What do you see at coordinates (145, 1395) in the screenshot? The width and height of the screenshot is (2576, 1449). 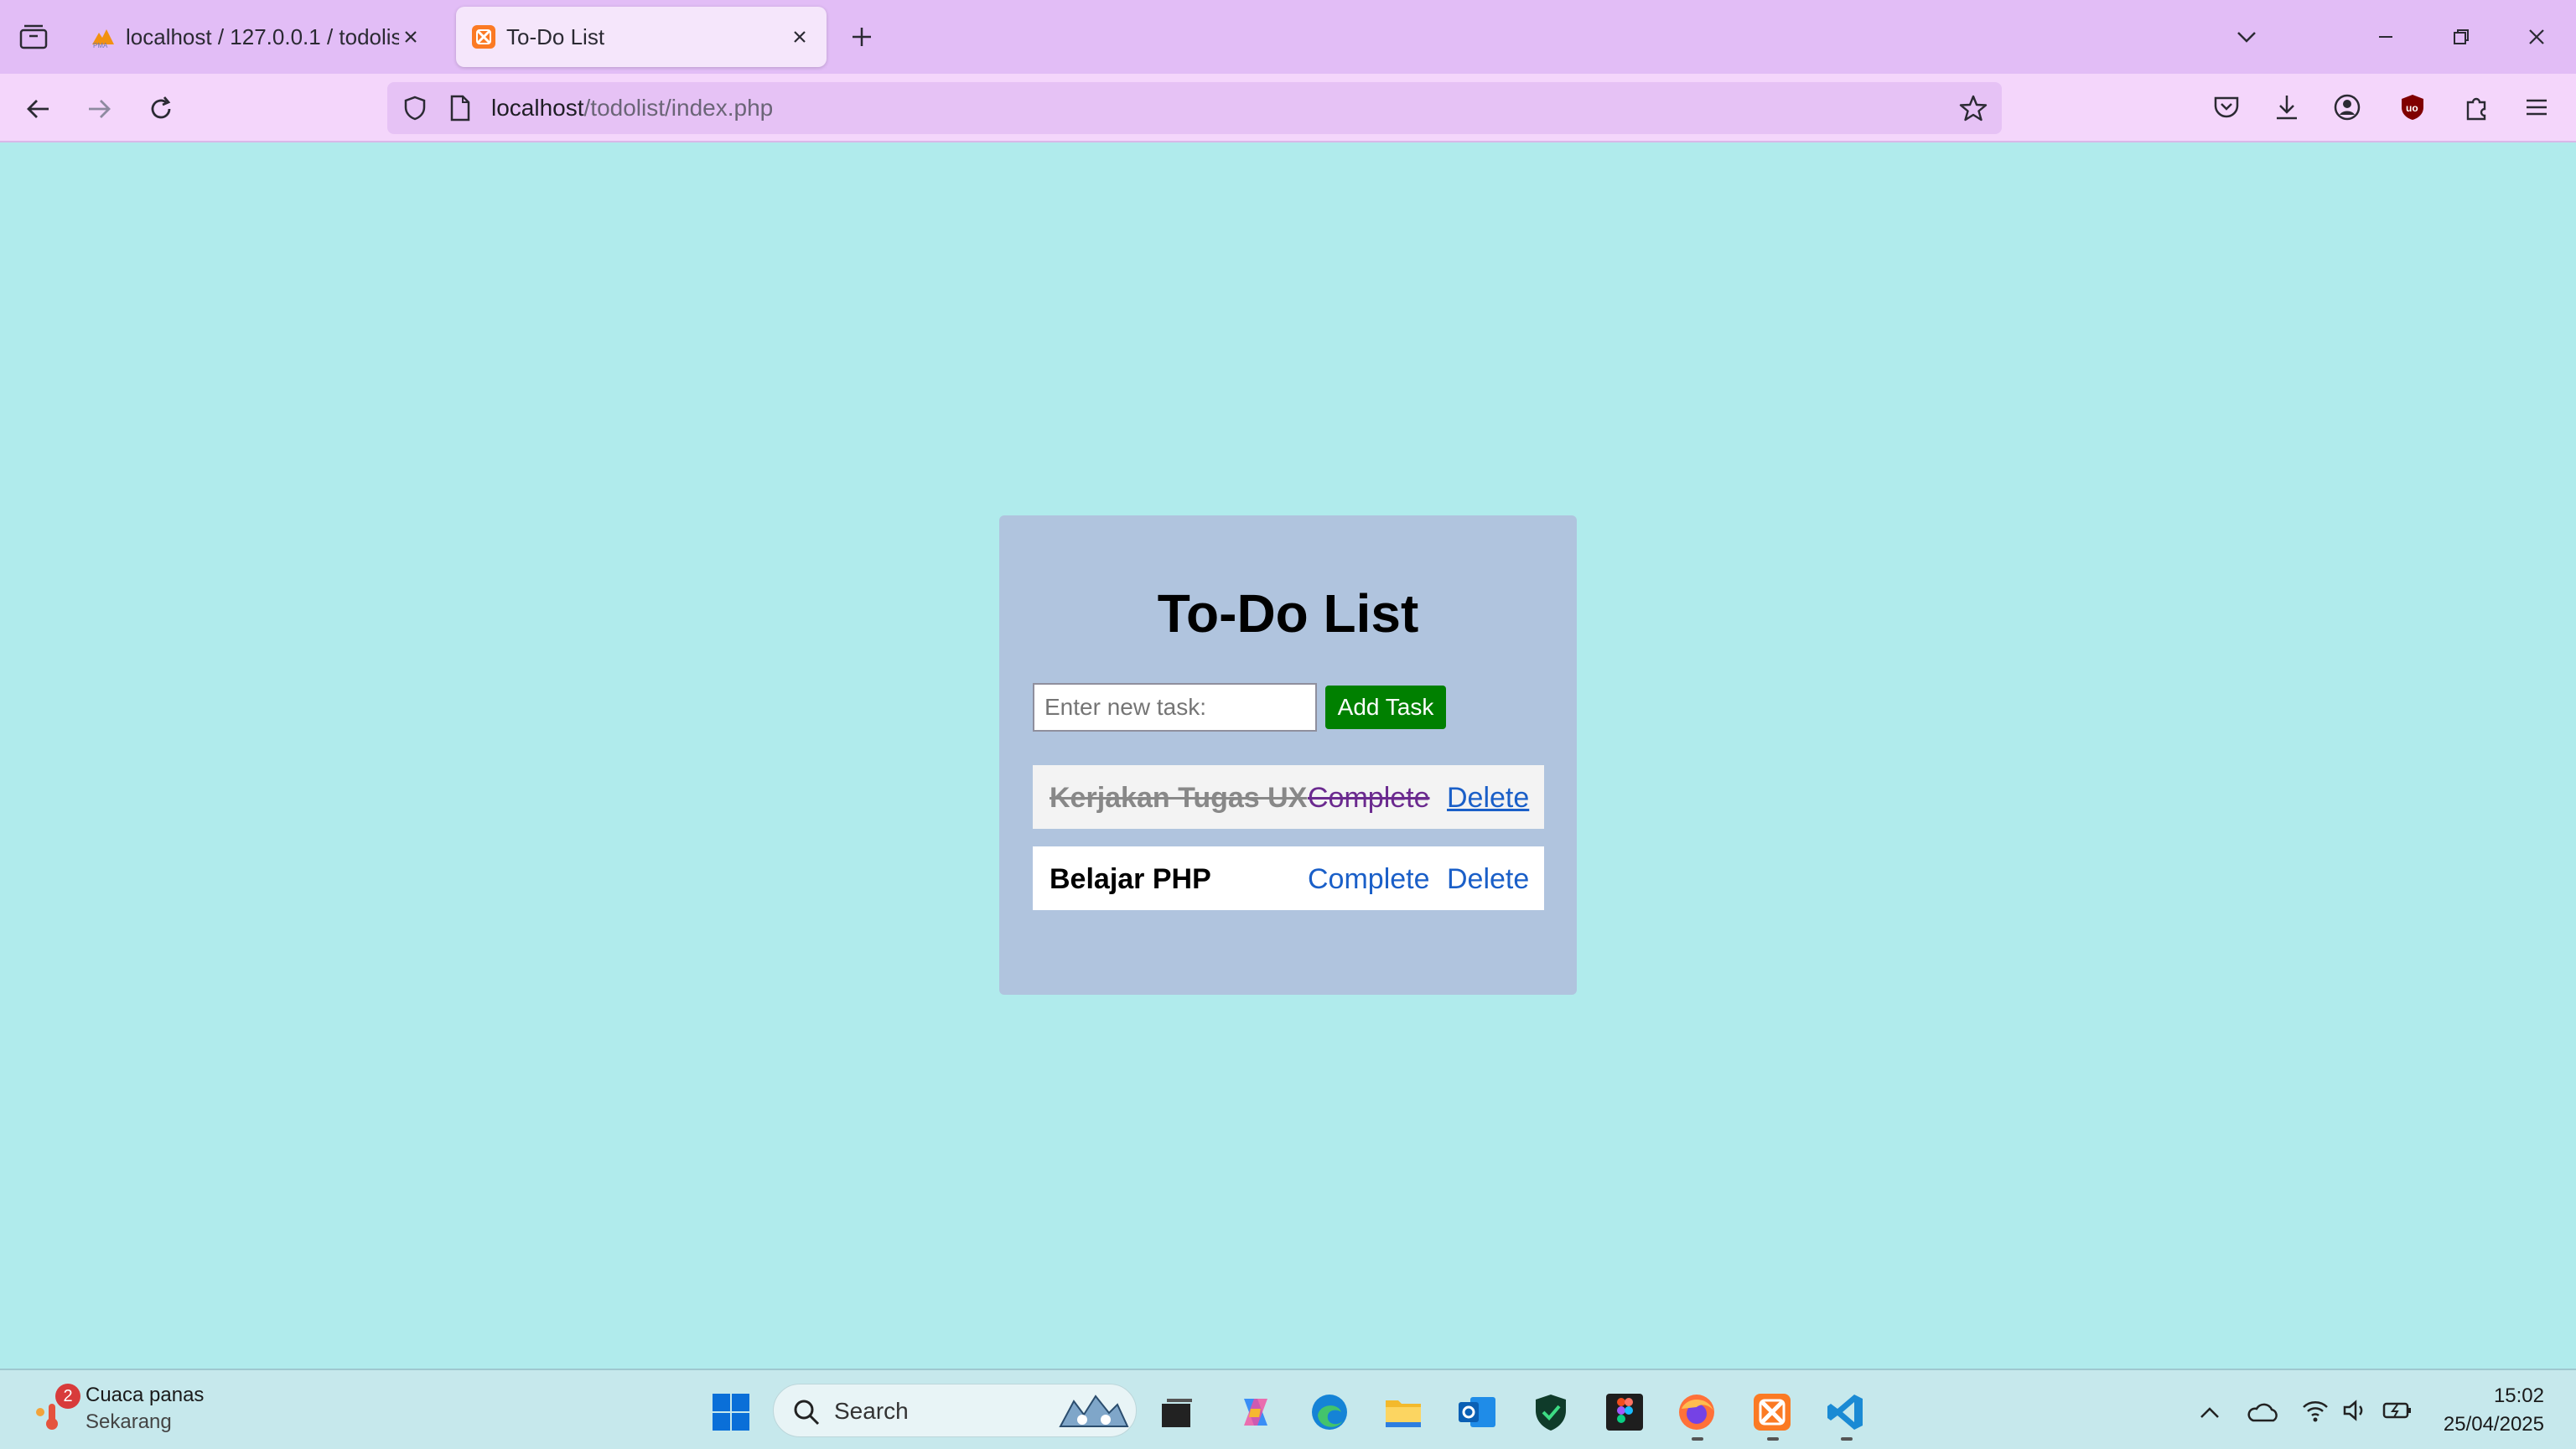 I see `weather-title: Cuaca panas` at bounding box center [145, 1395].